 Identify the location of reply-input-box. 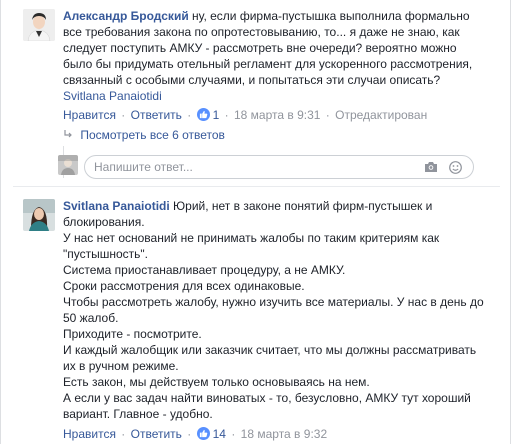
(279, 167).